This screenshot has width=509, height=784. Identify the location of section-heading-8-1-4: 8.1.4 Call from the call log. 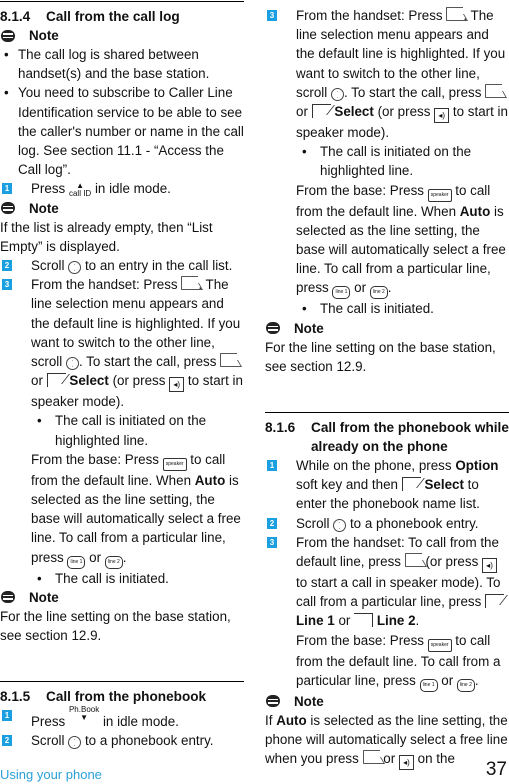
(122, 16).